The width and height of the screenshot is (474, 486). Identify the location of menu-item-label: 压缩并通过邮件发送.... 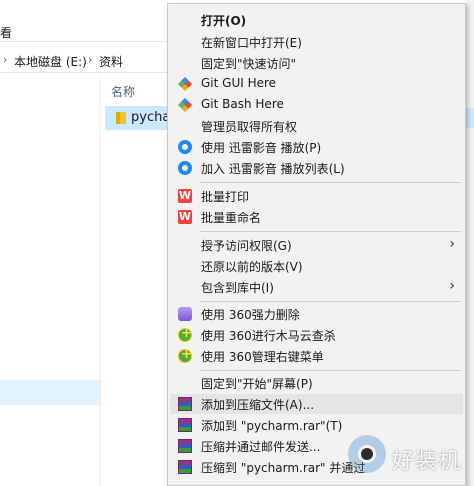
(261, 447).